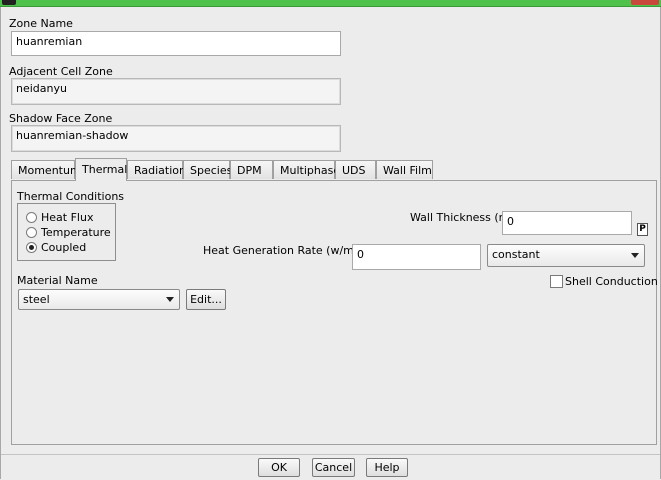 The image size is (661, 480). I want to click on shell-conduction-label: Shell Conduction, so click(611, 281).